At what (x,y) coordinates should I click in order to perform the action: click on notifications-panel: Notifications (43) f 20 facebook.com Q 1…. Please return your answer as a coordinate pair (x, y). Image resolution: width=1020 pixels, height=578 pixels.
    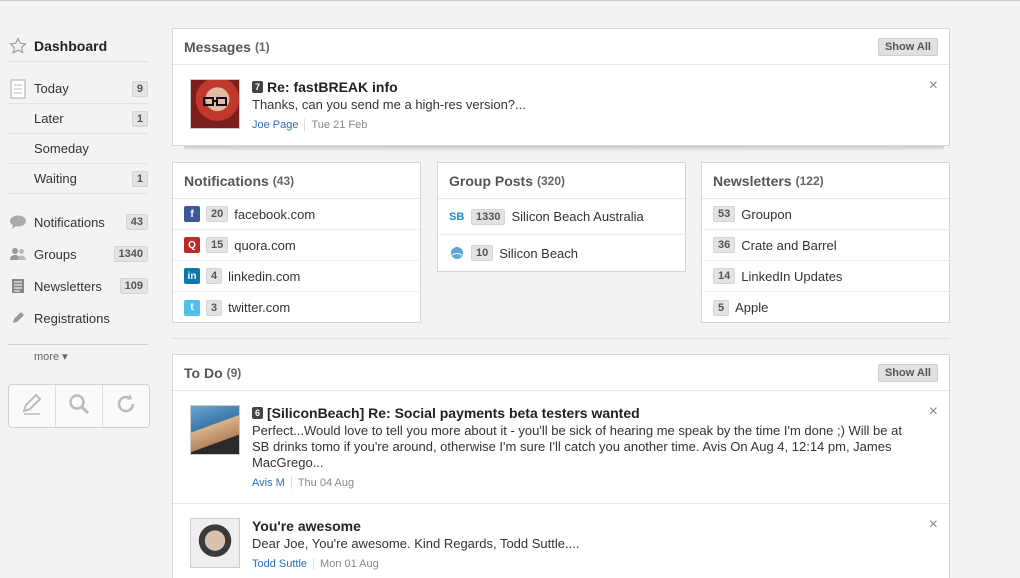
    Looking at the image, I should click on (296, 242).